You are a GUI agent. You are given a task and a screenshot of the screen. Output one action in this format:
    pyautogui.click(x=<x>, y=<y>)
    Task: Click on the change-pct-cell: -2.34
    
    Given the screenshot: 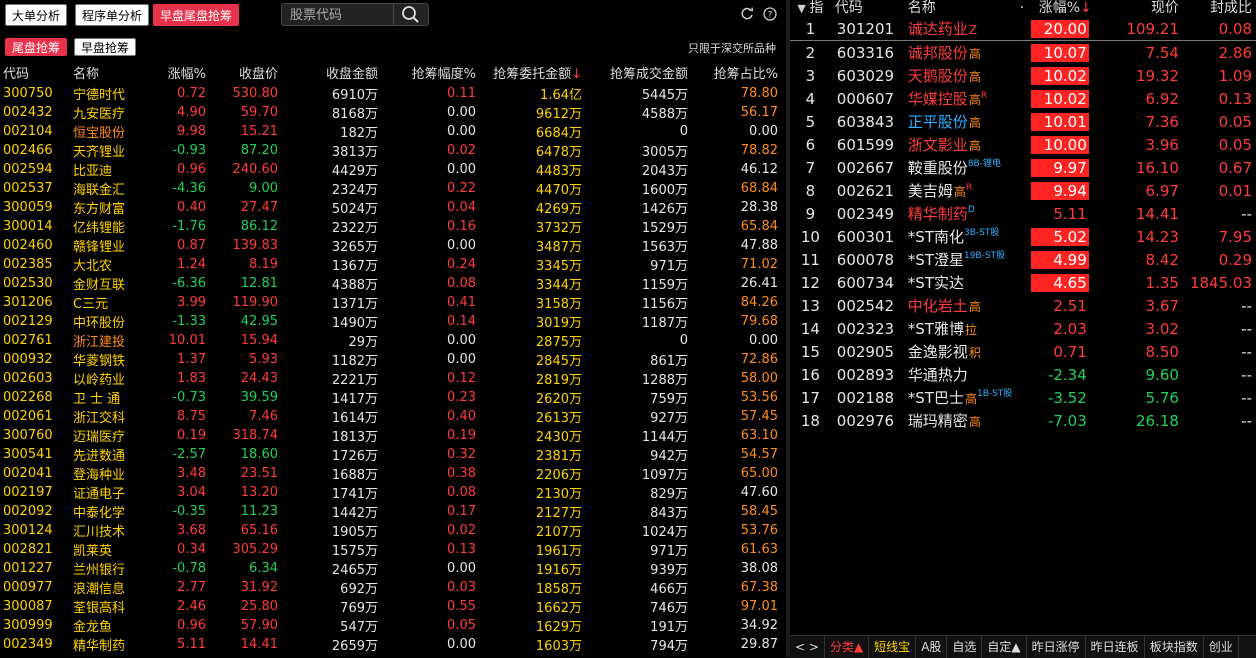 What is the action you would take?
    pyautogui.click(x=1059, y=374)
    